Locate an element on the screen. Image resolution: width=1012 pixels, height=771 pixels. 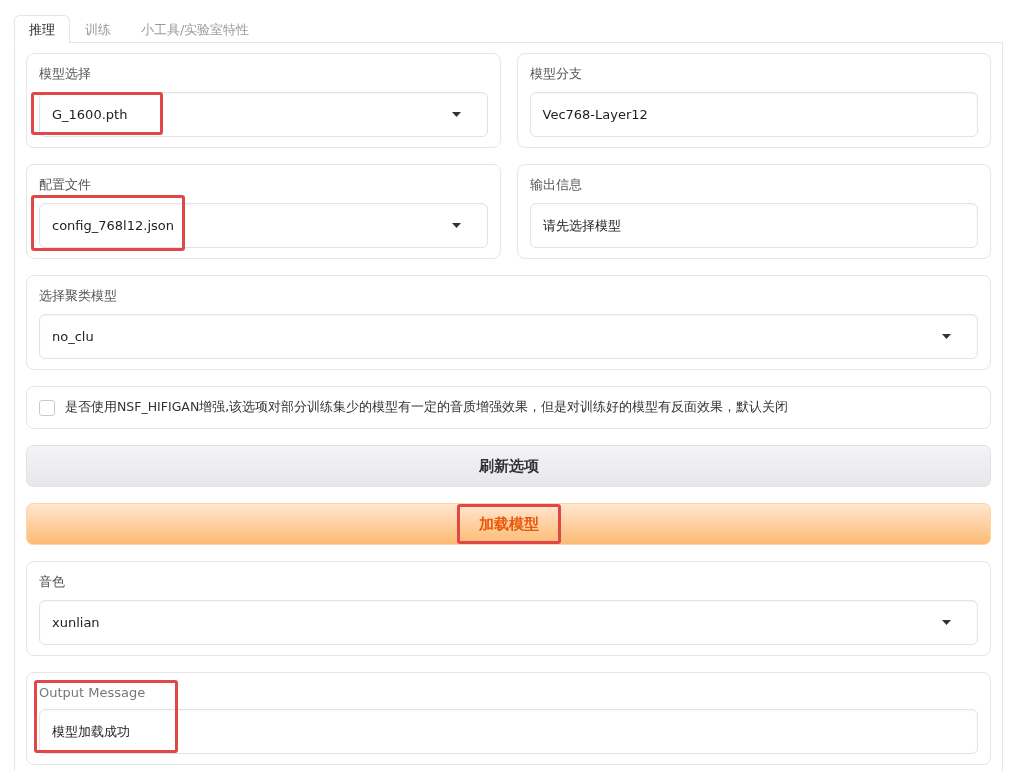
tab: 推理 is located at coordinates (42, 29).